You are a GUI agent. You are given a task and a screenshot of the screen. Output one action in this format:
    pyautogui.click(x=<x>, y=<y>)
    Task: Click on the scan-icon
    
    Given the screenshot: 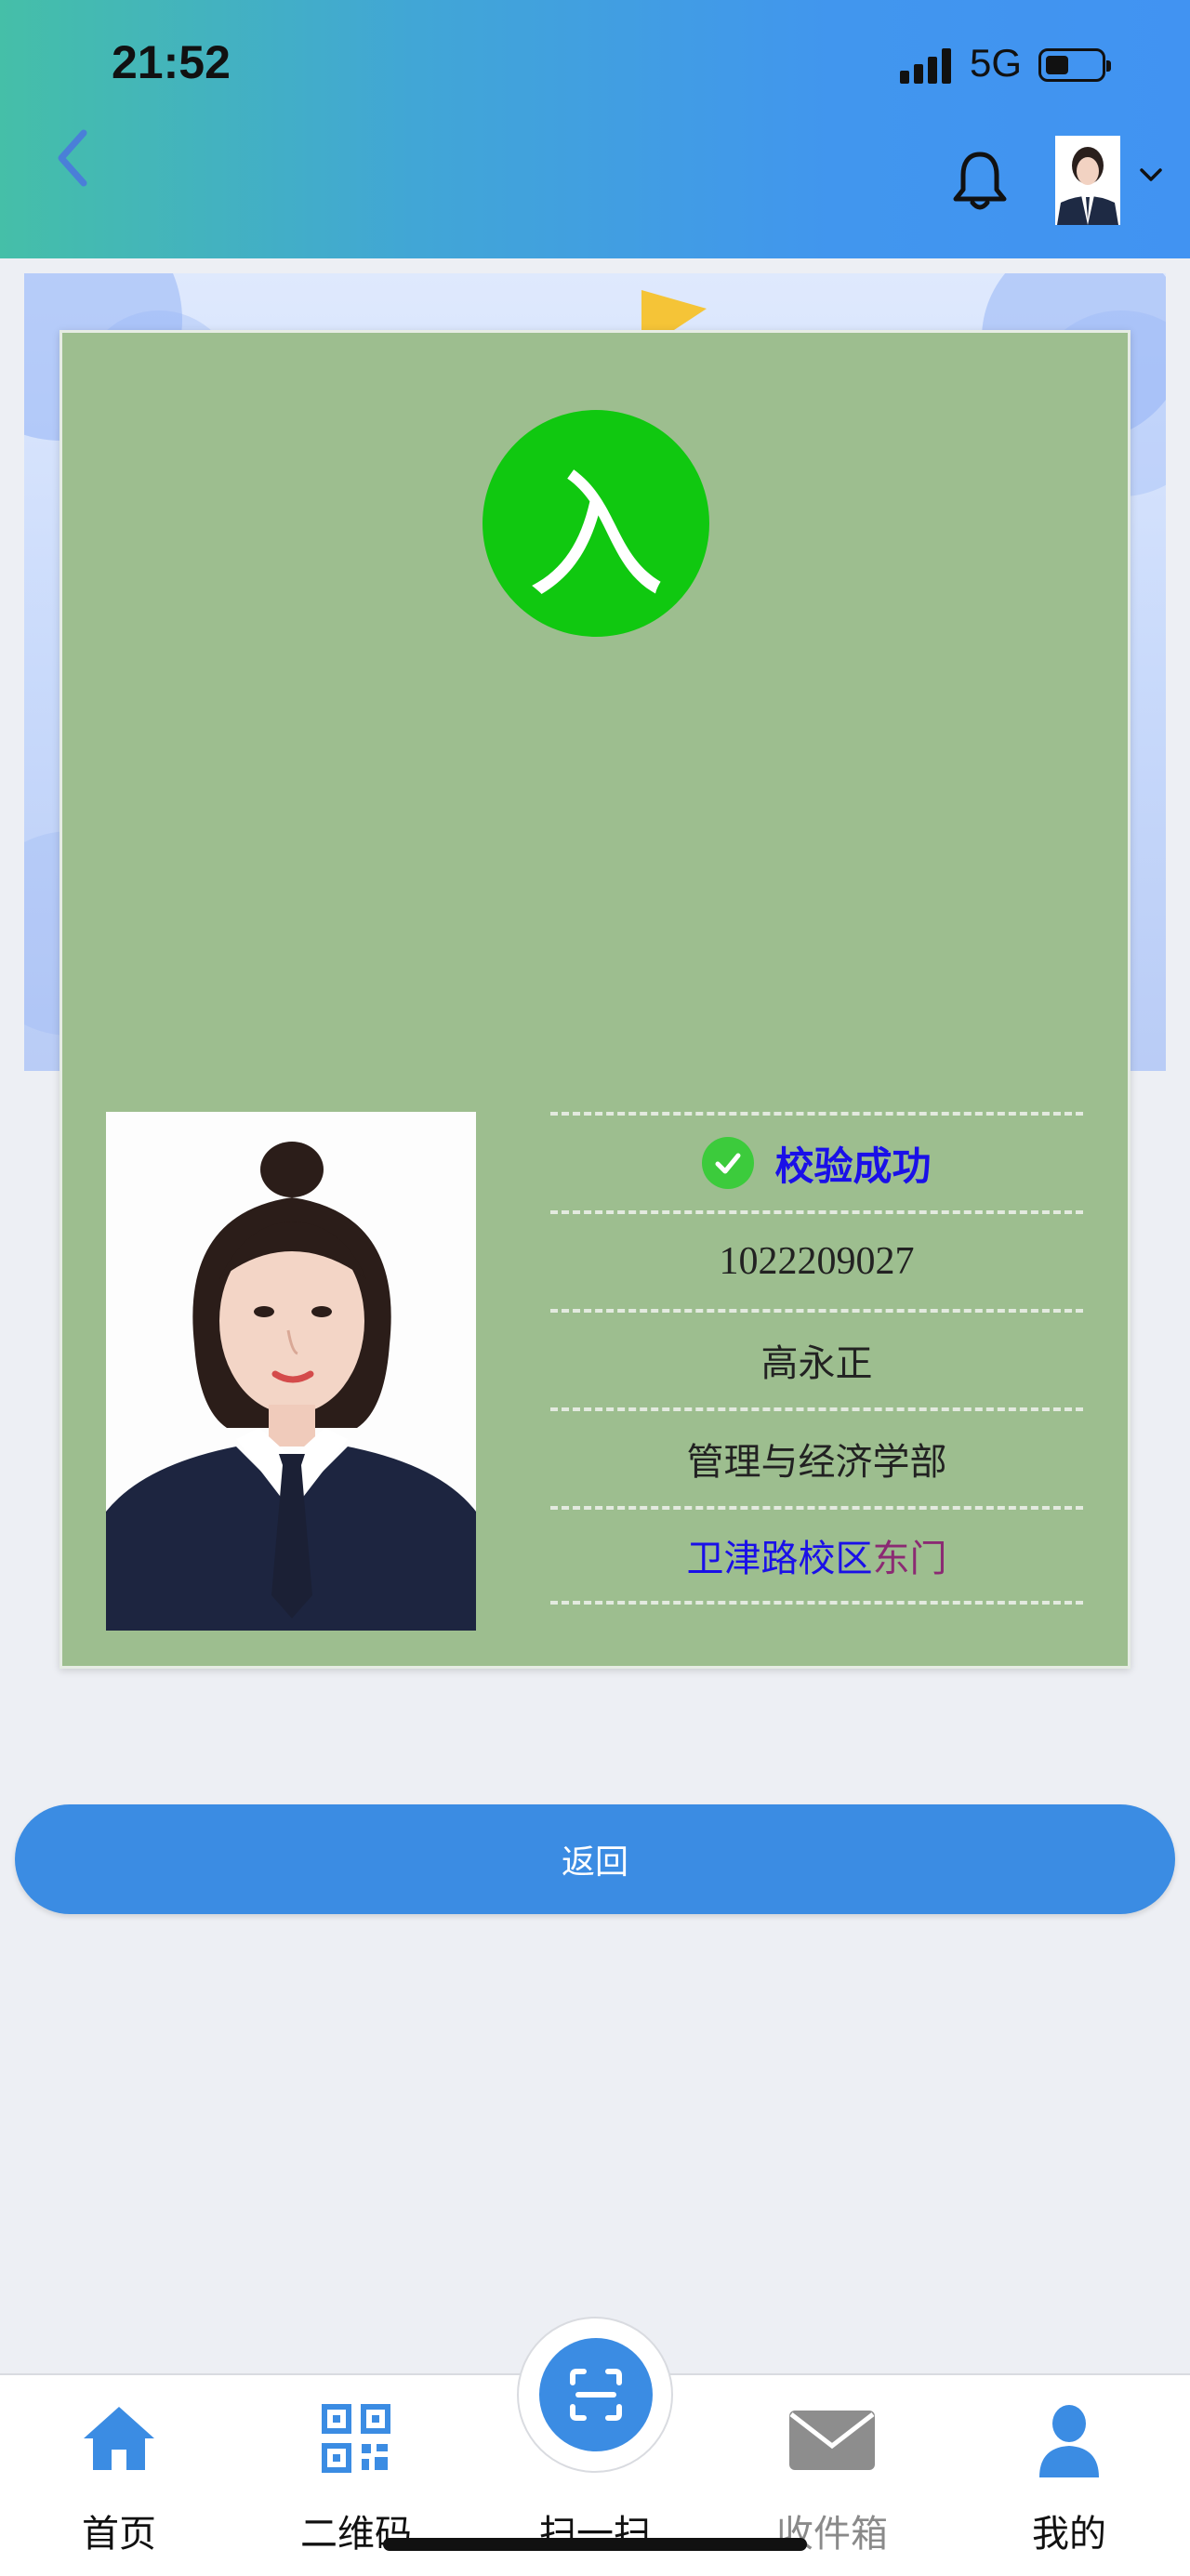 What is the action you would take?
    pyautogui.click(x=596, y=2395)
    